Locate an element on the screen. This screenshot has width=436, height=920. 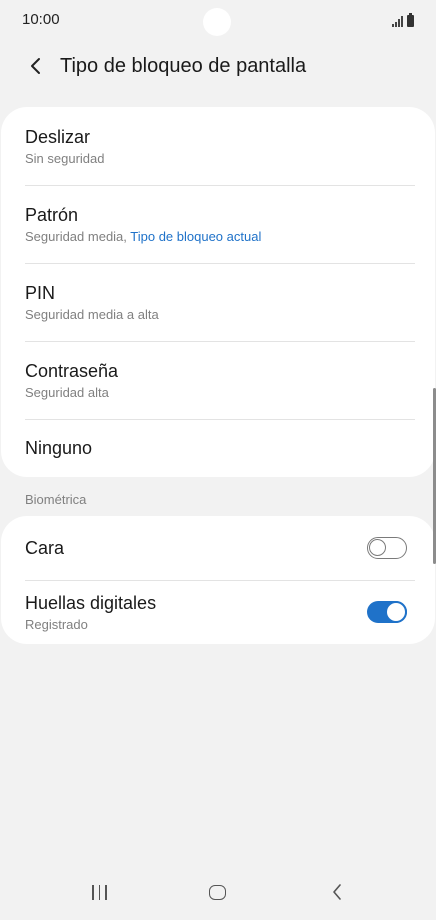
bio-text: Cara is located at coordinates (44, 548).